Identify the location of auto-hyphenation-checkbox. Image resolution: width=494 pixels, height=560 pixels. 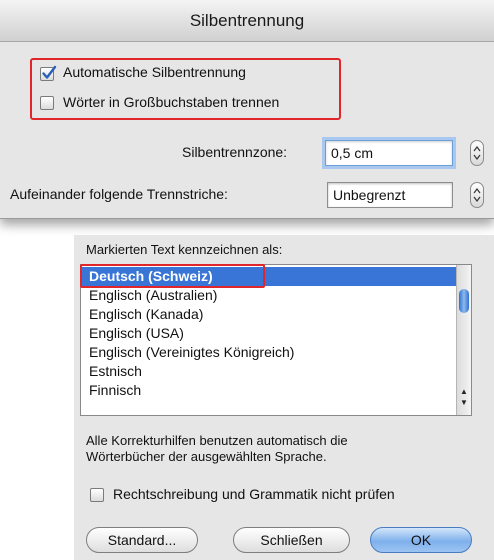
(48, 73).